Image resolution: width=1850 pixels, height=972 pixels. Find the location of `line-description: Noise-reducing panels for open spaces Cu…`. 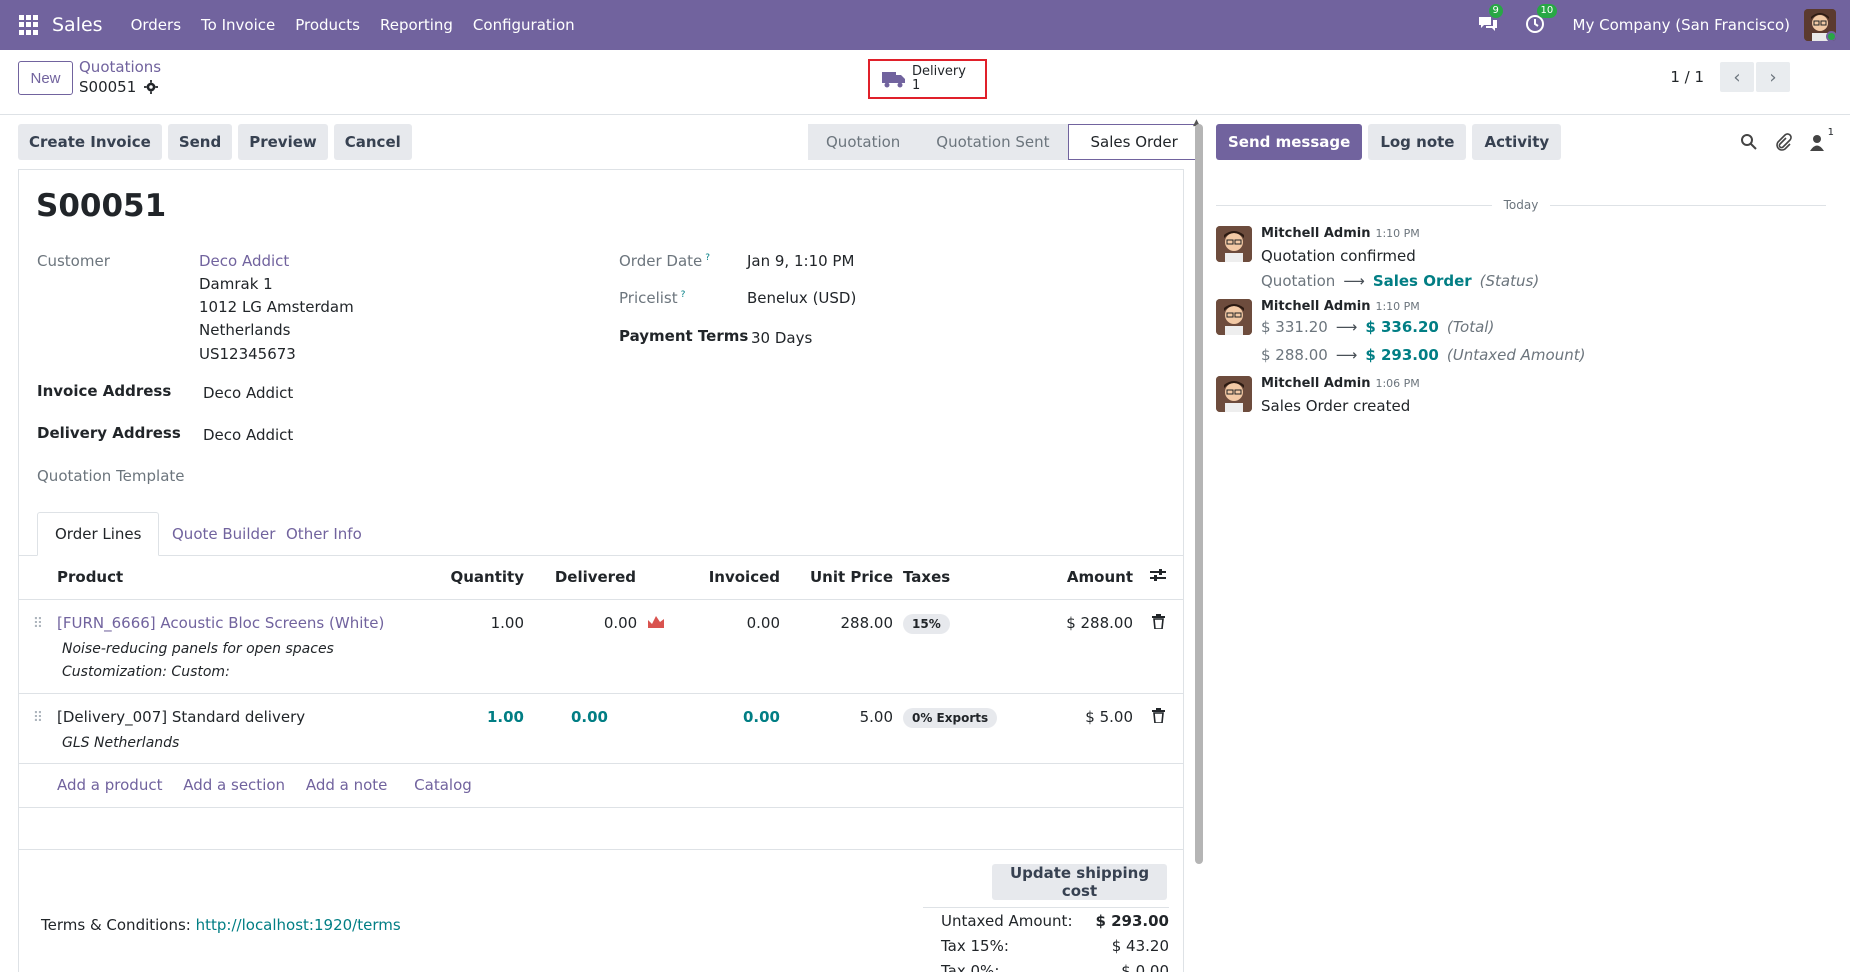

line-description: Noise-reducing panels for open spaces Cu… is located at coordinates (198, 660).